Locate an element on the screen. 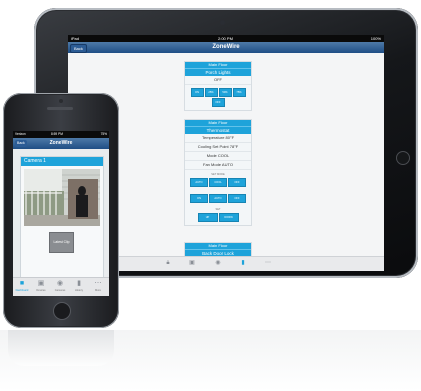  ipad-status-bar: iPad 2:00 PM 100% is located at coordinates (226, 38).